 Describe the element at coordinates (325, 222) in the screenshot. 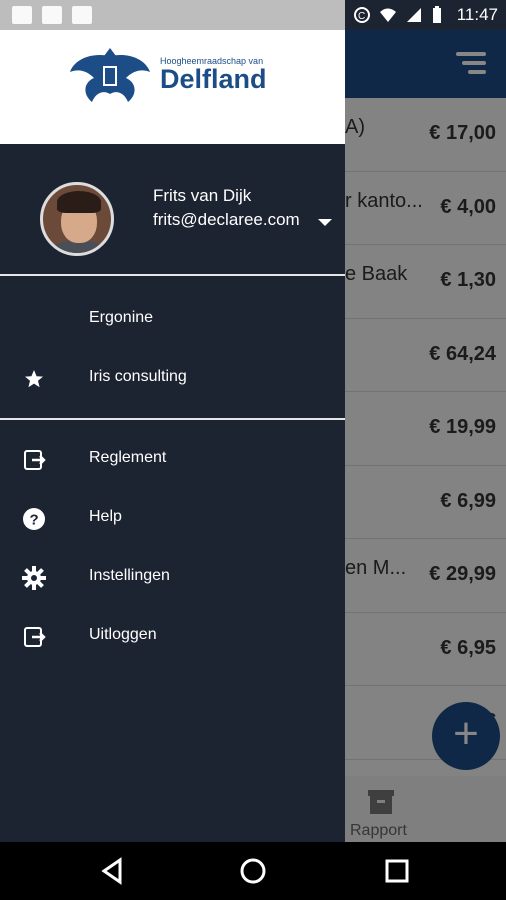

I see `chevron-down-icon` at that location.